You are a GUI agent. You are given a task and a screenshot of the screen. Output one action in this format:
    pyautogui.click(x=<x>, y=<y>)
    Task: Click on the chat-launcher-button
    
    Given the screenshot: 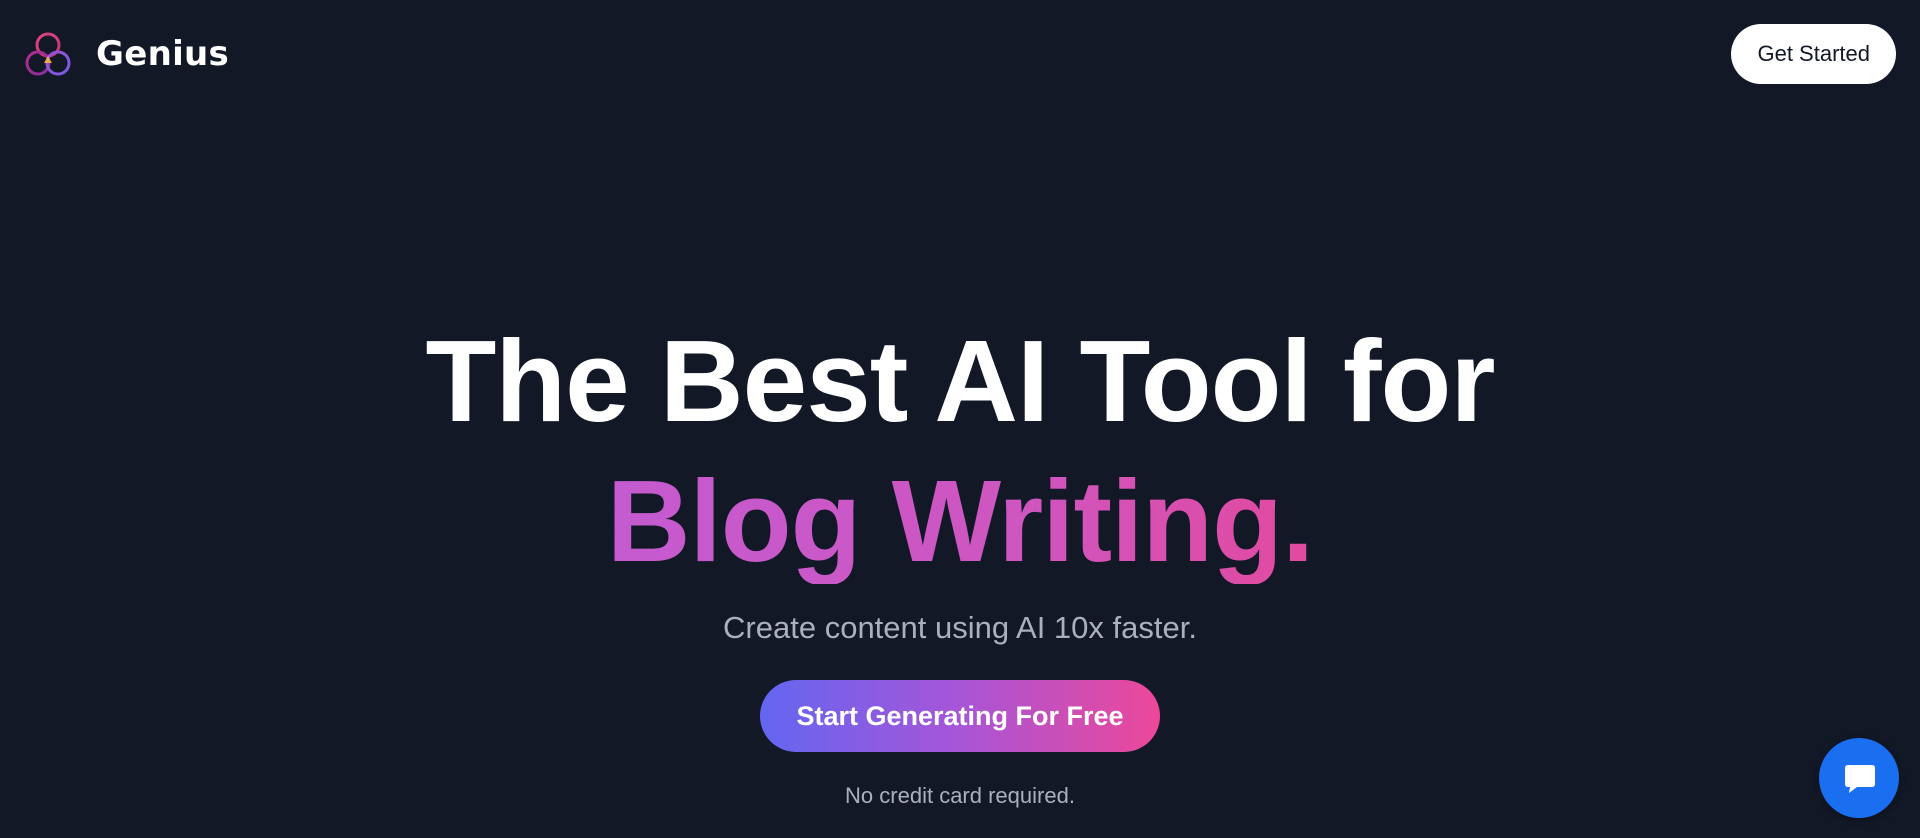 What is the action you would take?
    pyautogui.click(x=1859, y=778)
    